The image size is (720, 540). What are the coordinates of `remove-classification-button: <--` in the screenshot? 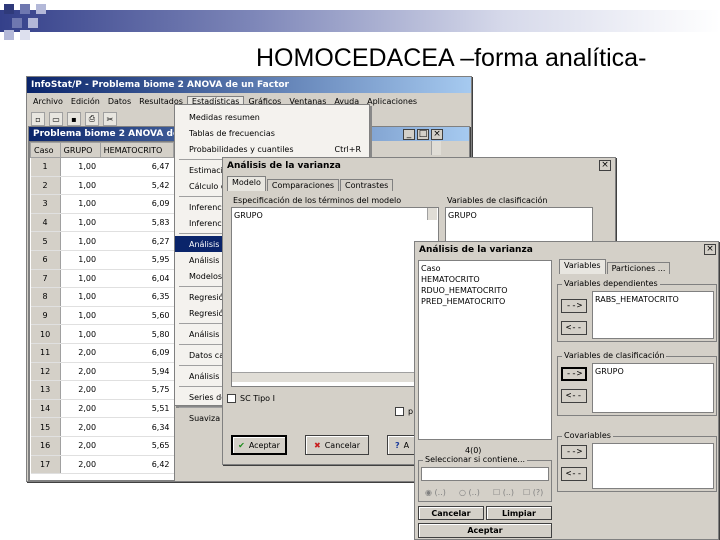 It's located at (574, 396).